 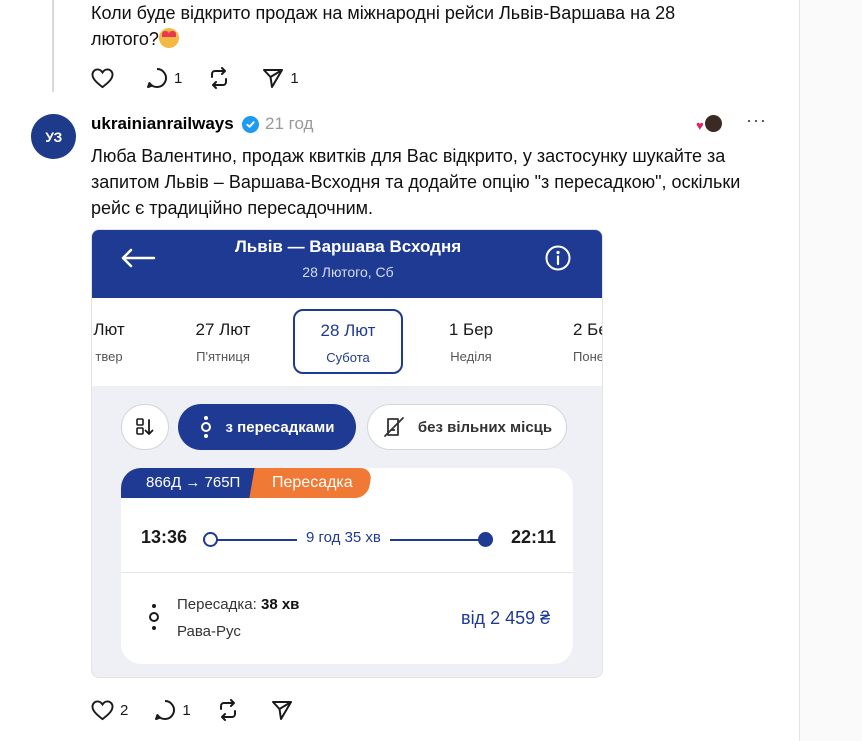 I want to click on like-button: 2, so click(x=110, y=710).